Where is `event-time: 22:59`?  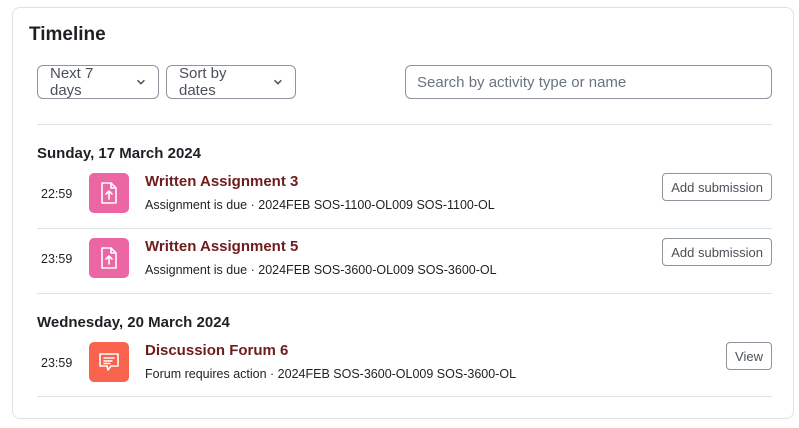 event-time: 22:59 is located at coordinates (57, 194).